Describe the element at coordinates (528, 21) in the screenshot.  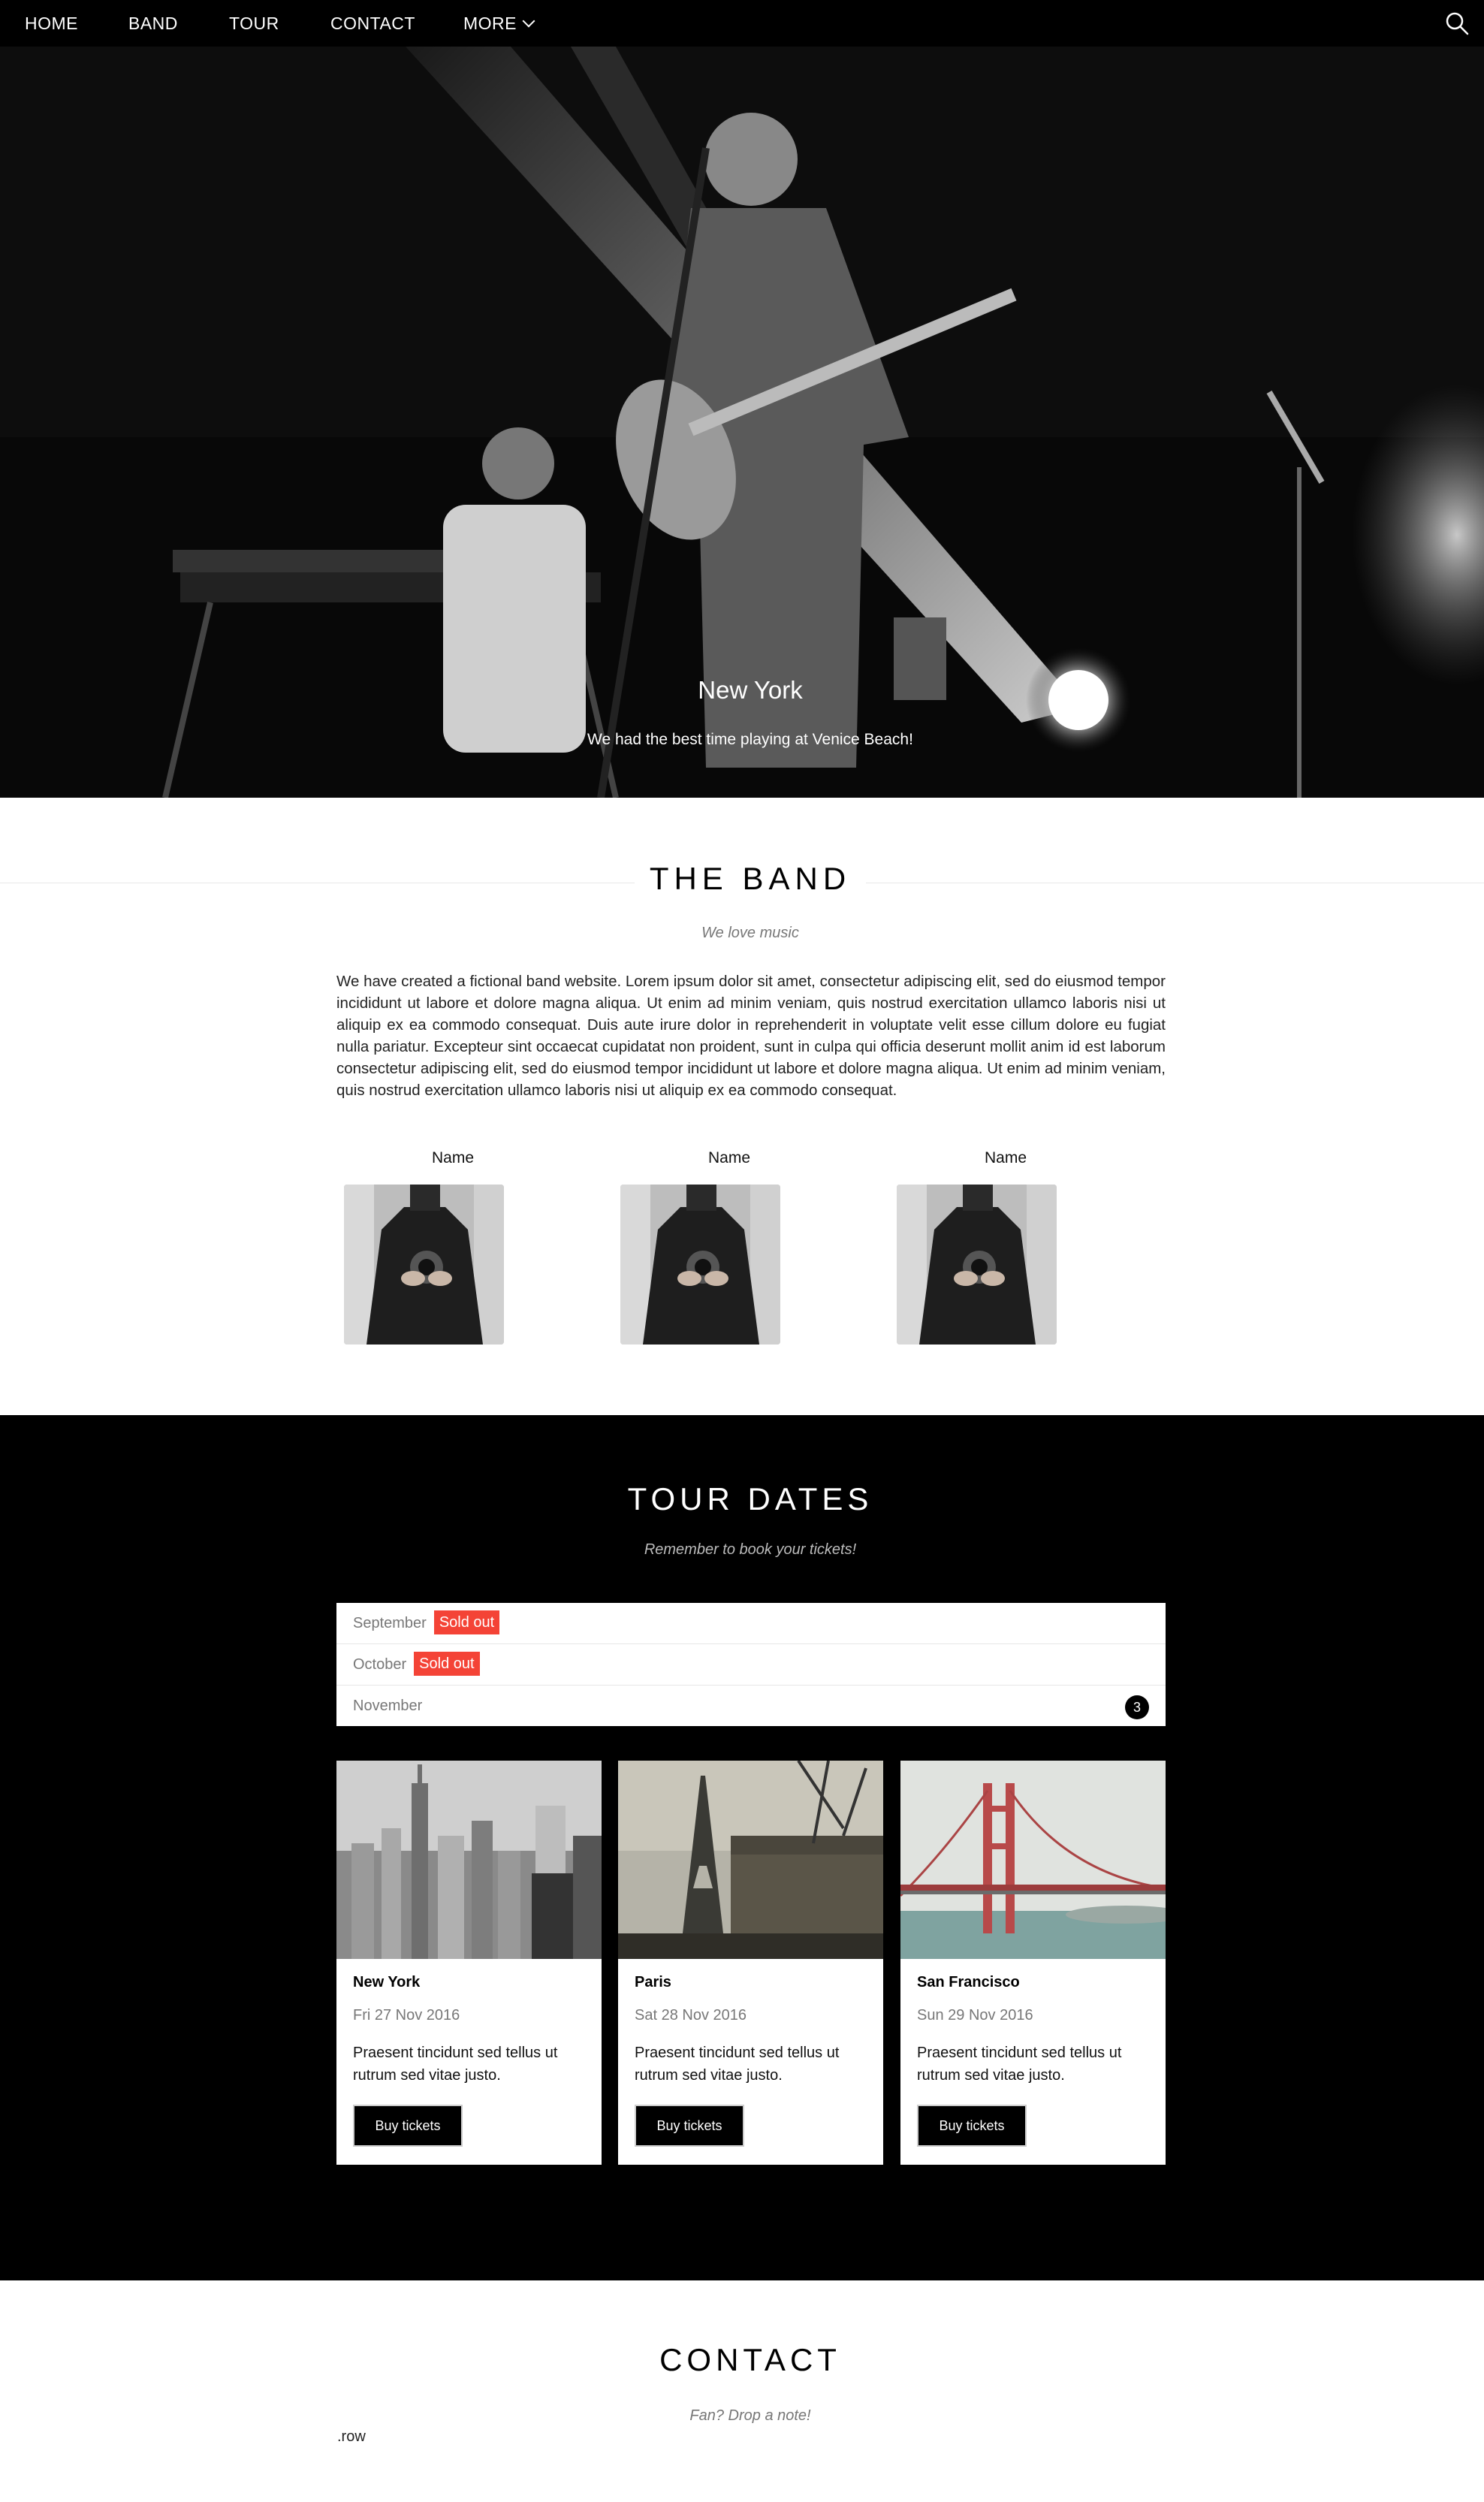
I see `chevron-down-icon` at that location.